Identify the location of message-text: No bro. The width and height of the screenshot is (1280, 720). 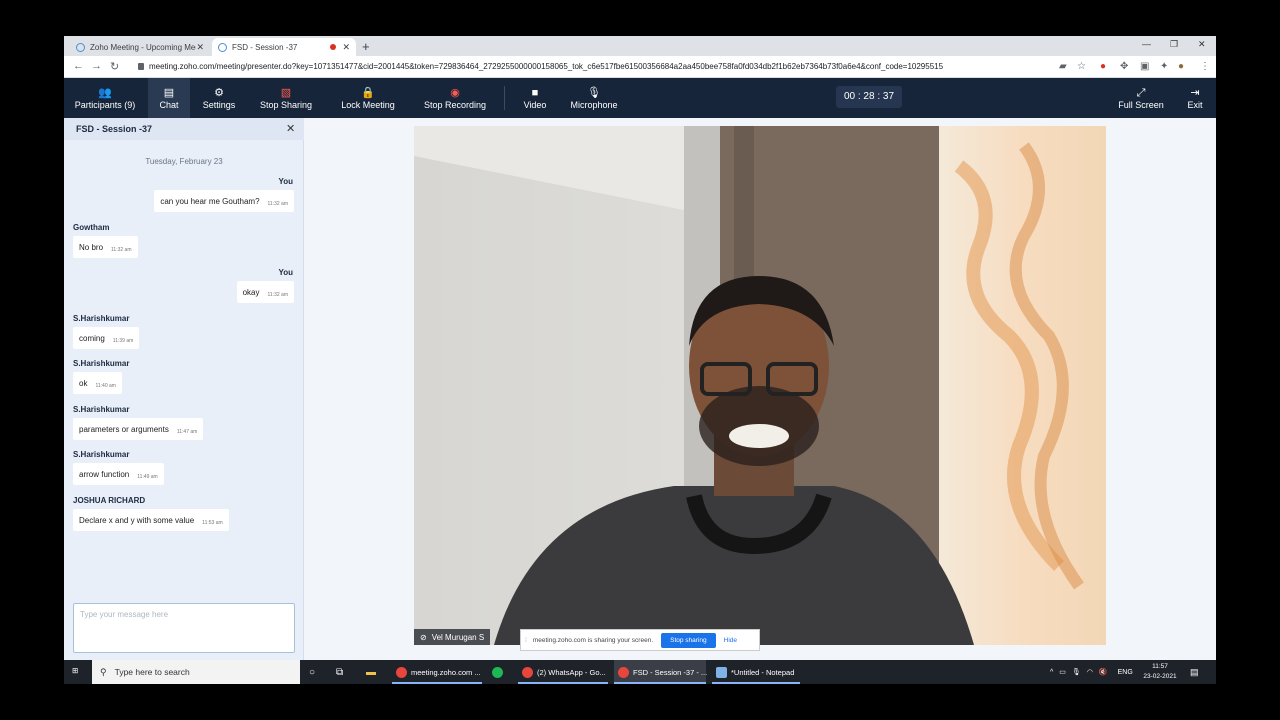
(91, 247).